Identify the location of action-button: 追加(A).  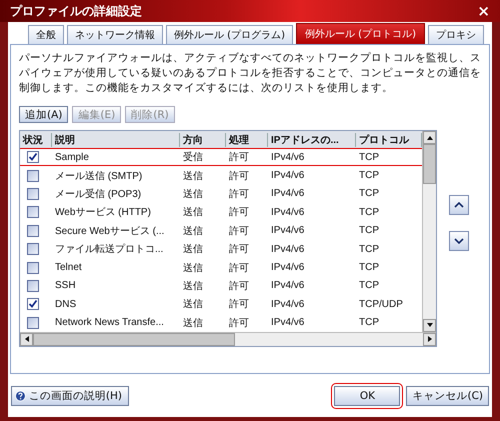
(43, 114).